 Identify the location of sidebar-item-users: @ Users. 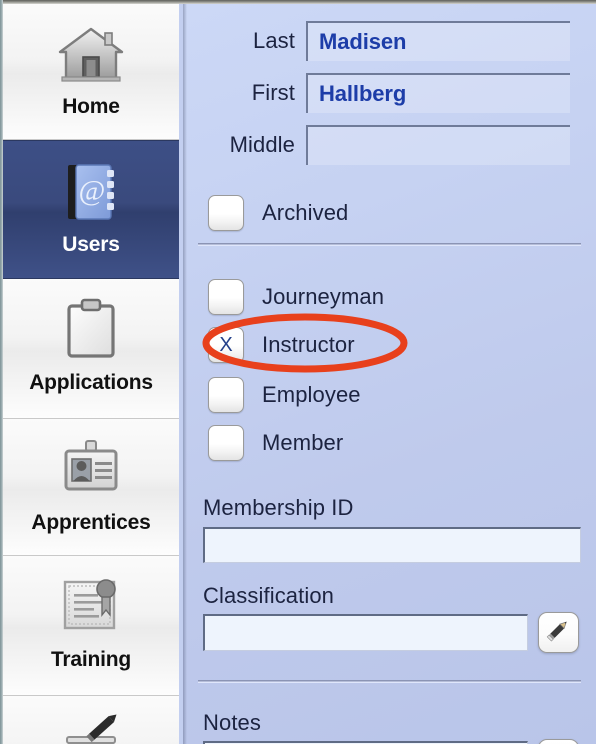
(91, 209).